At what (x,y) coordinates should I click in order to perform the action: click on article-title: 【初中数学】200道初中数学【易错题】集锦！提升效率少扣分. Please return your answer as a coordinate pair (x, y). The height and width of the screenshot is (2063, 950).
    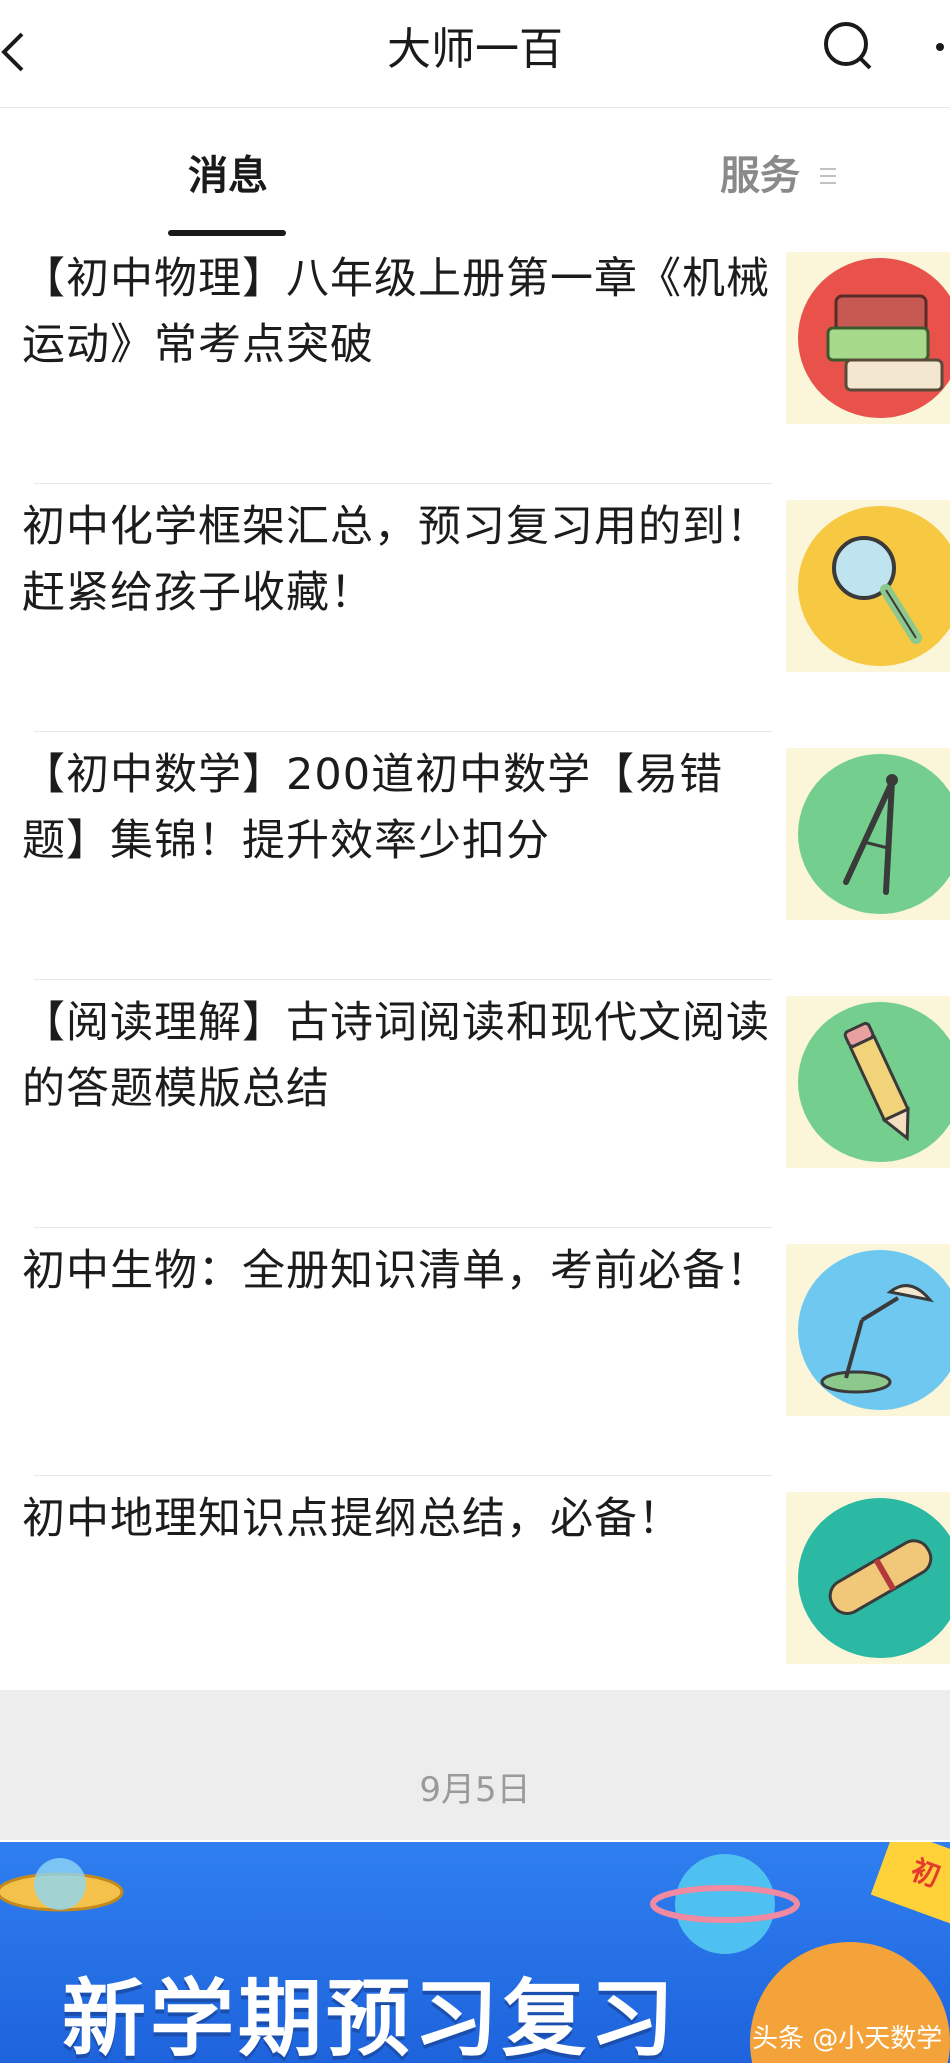
    Looking at the image, I should click on (373, 808).